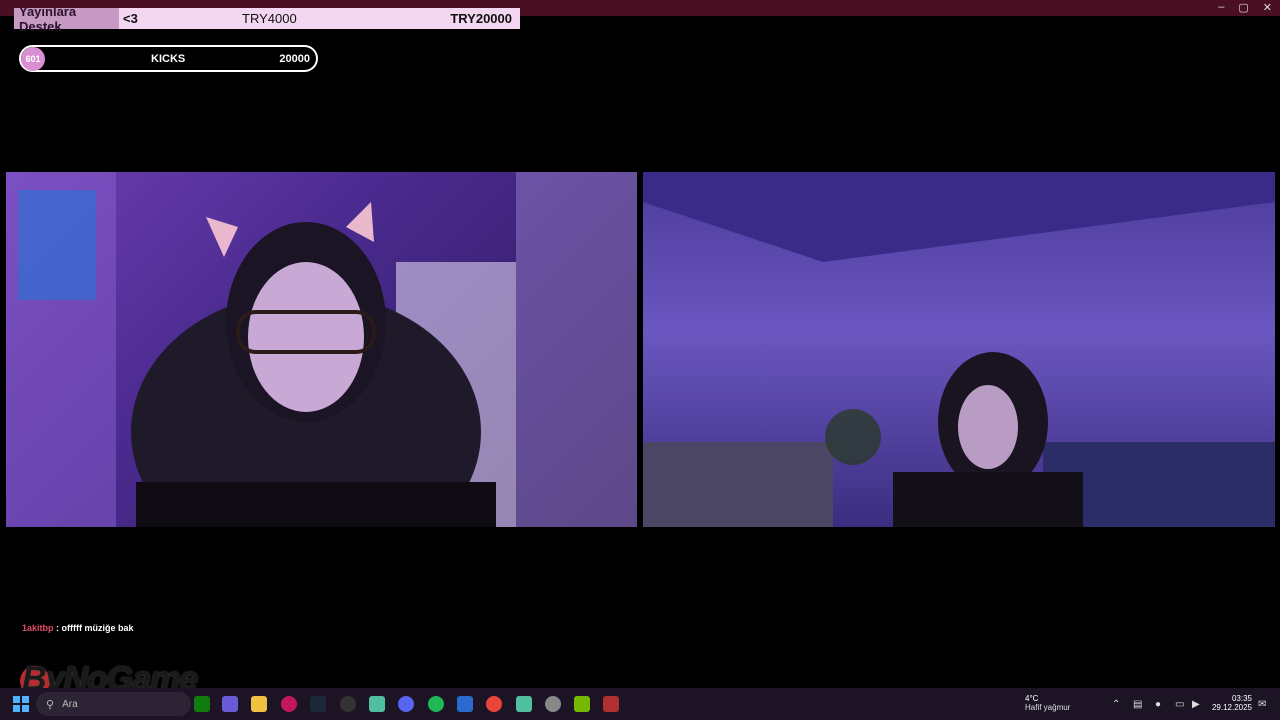 The height and width of the screenshot is (720, 1280). I want to click on search-icon: ⚲, so click(50, 704).